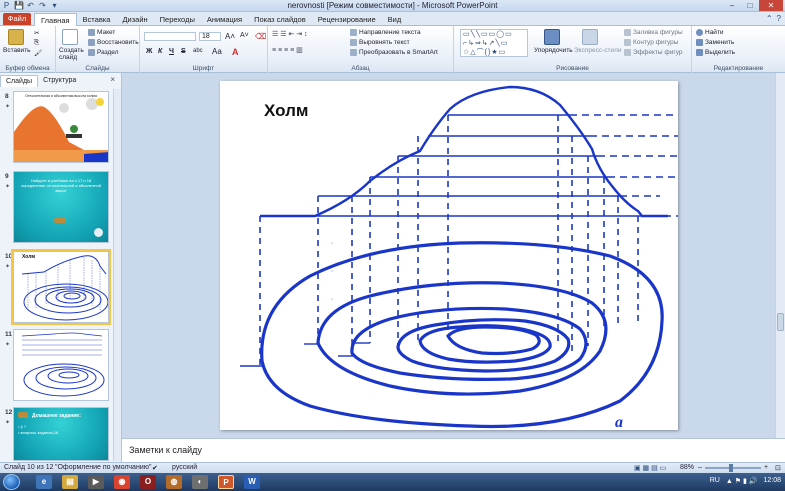  I want to click on paste-button: Вставить, so click(17, 50).